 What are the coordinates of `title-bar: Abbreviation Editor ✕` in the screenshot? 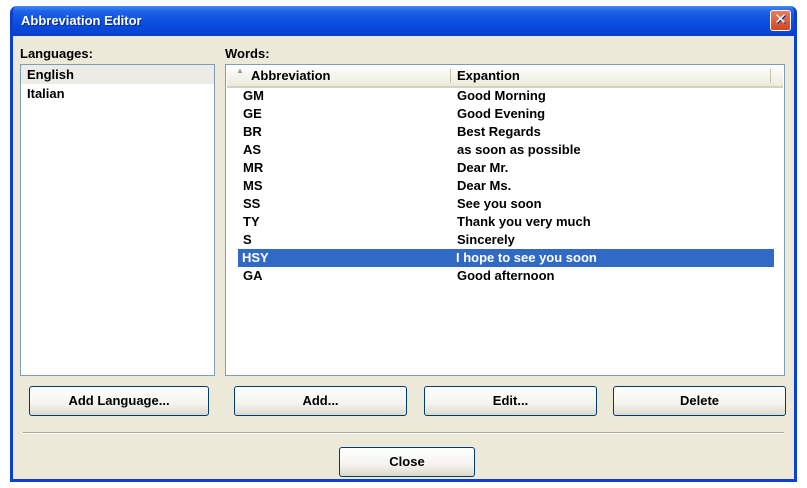 It's located at (403, 21).